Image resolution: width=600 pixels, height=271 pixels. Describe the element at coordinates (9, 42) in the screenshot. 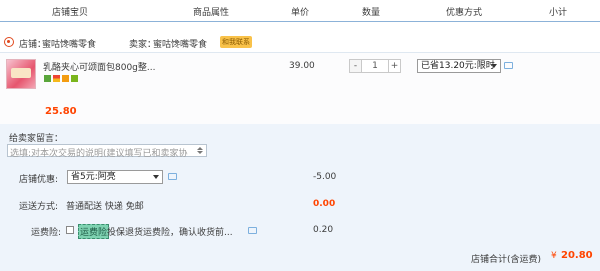

I see `store-icon` at that location.